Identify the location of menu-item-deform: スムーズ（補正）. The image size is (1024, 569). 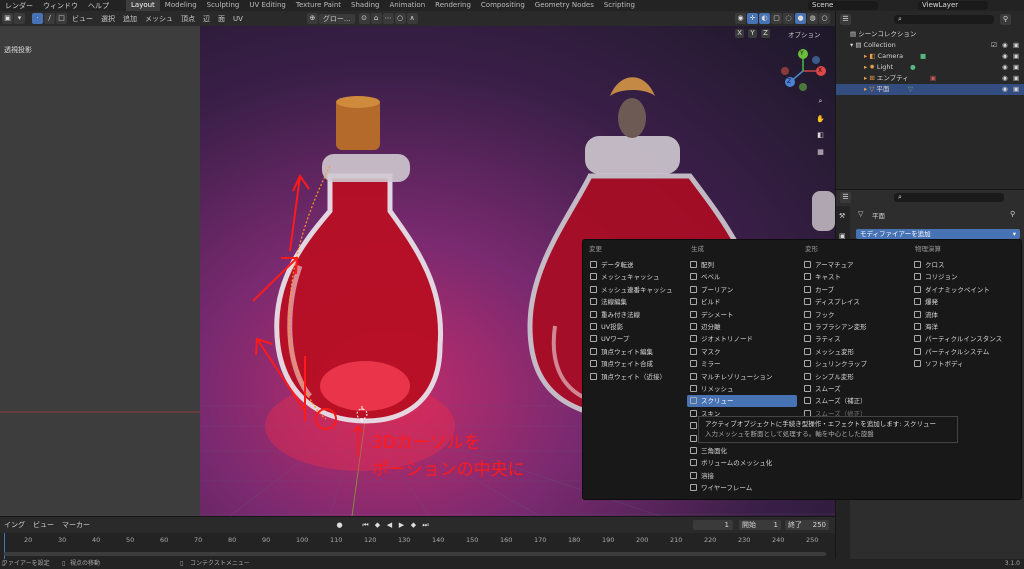
(854, 401).